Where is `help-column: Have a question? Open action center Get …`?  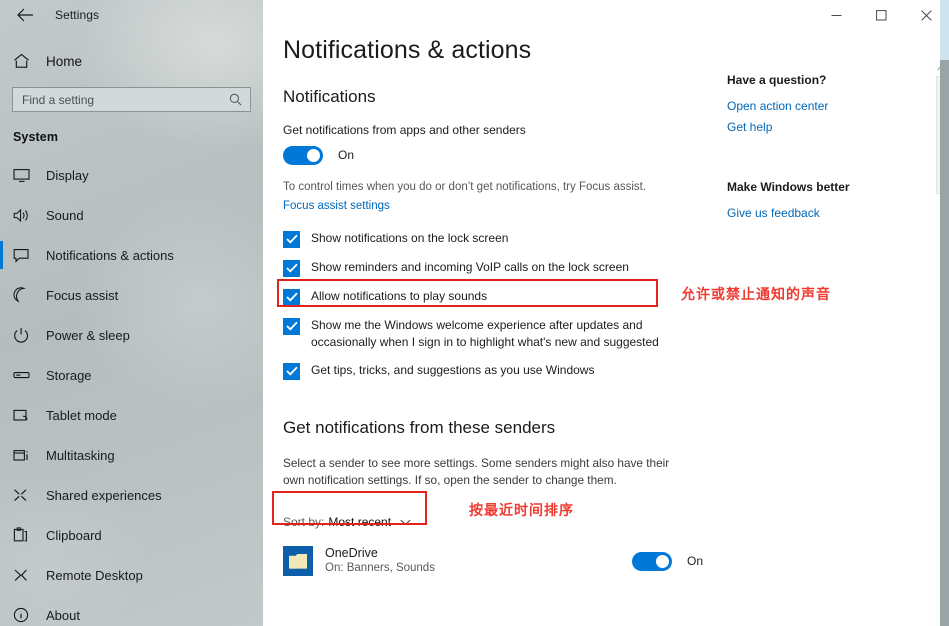
help-column: Have a question? Open action center Get … is located at coordinates (822, 150).